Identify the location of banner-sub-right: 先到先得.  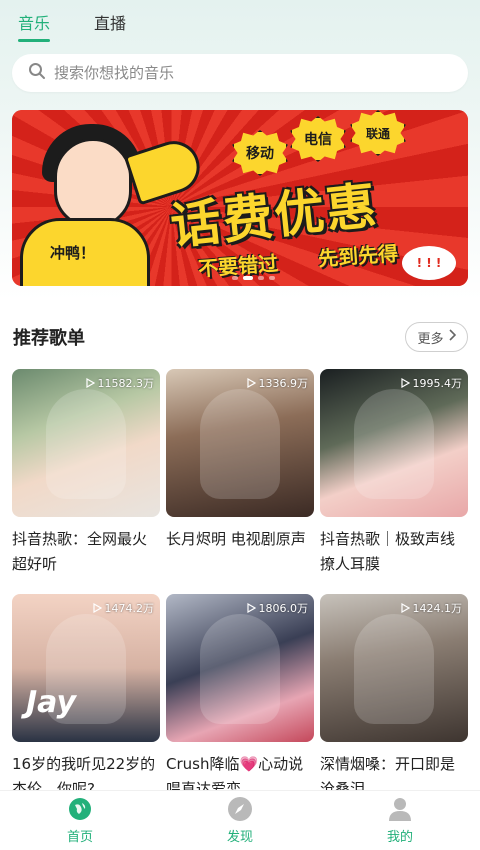
(358, 256).